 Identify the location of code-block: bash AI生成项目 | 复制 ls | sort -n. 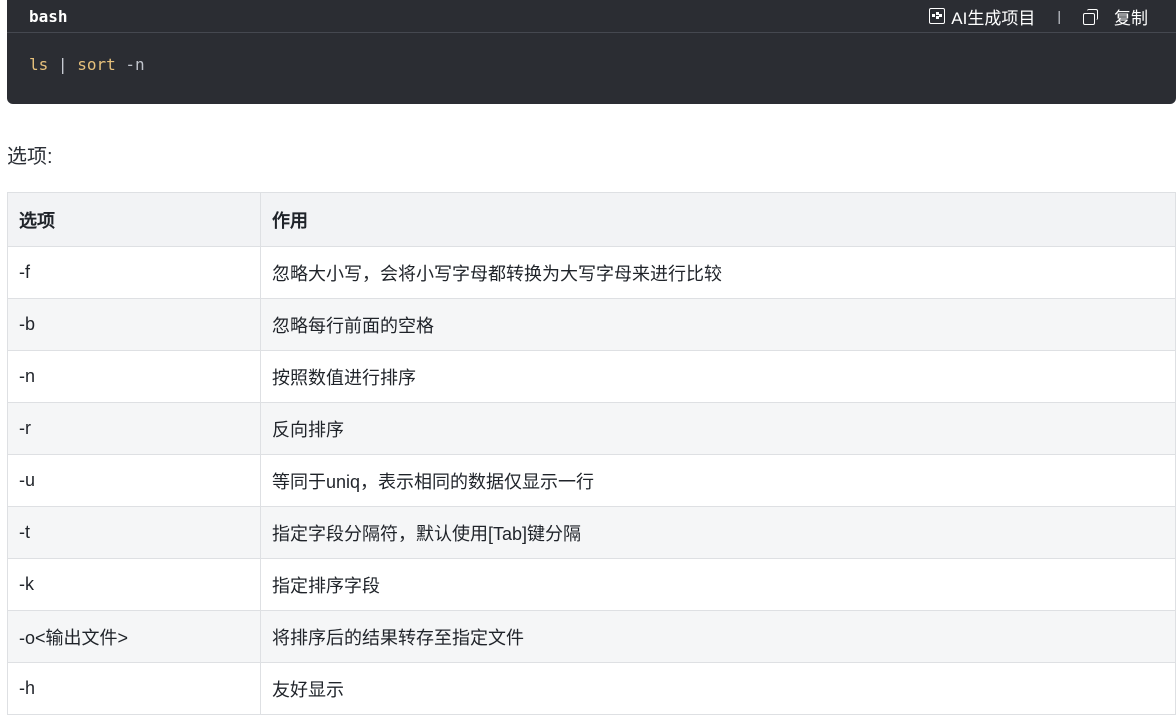
(591, 52).